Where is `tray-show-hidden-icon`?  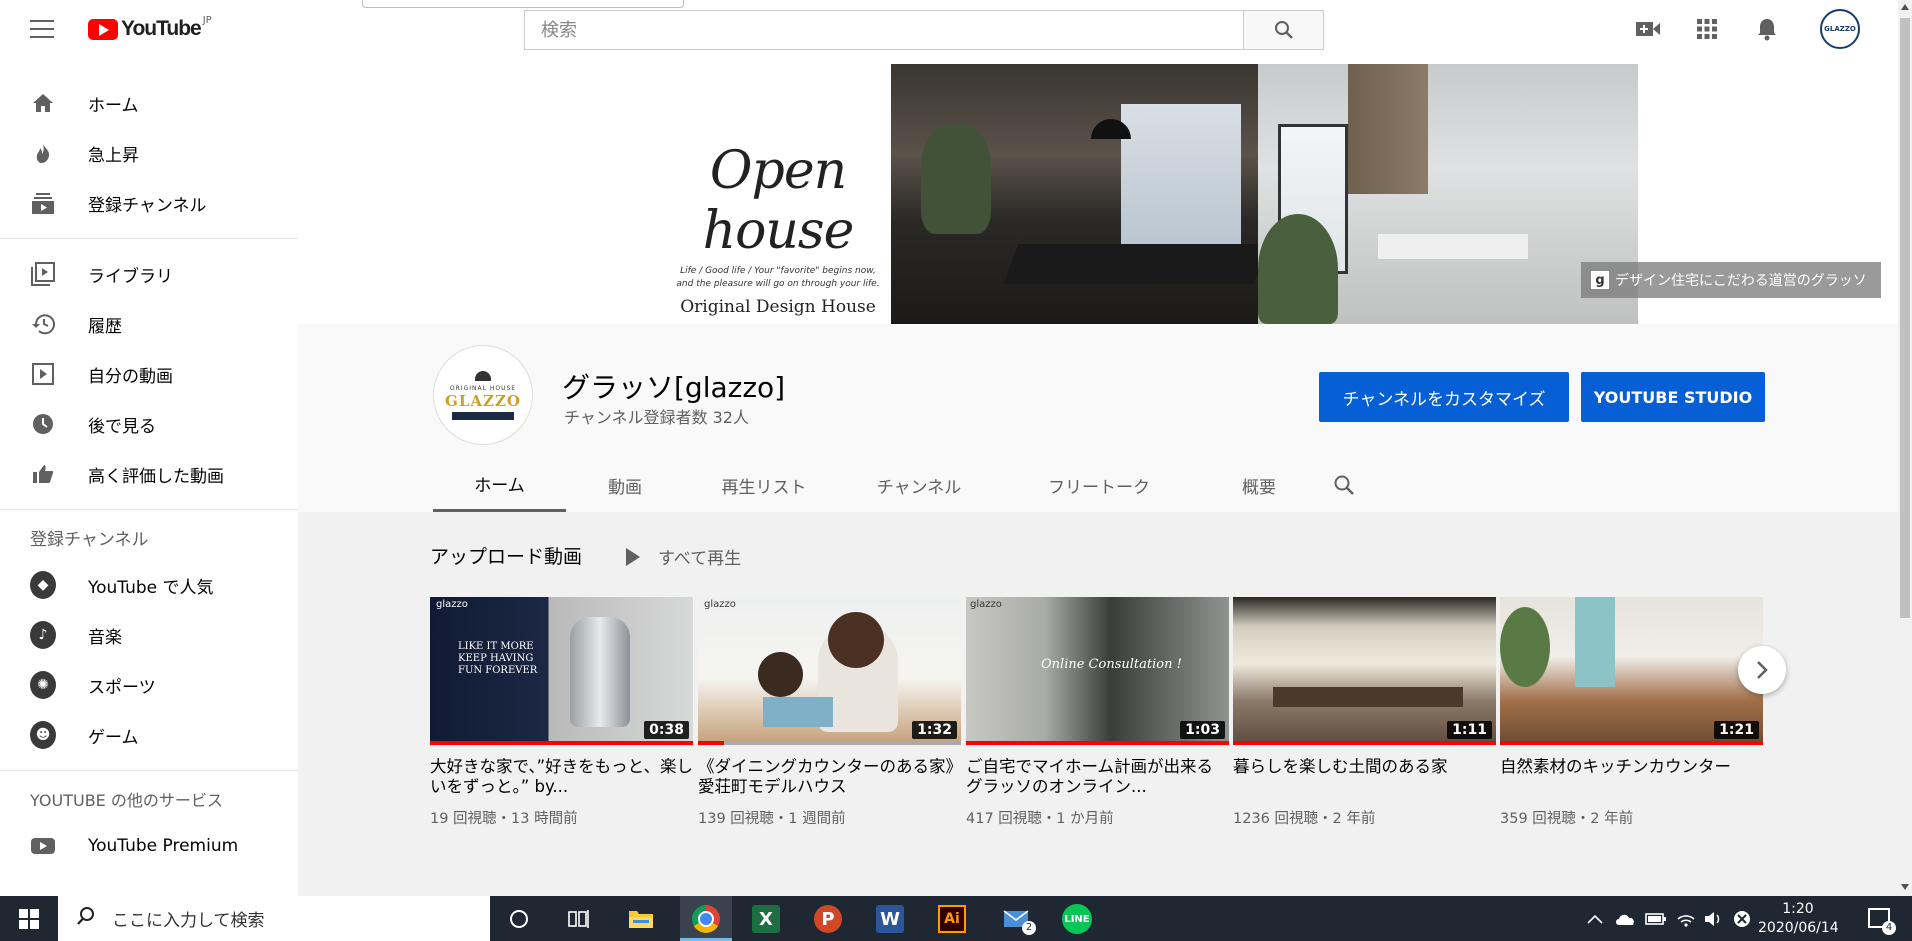
tray-show-hidden-icon is located at coordinates (1595, 918).